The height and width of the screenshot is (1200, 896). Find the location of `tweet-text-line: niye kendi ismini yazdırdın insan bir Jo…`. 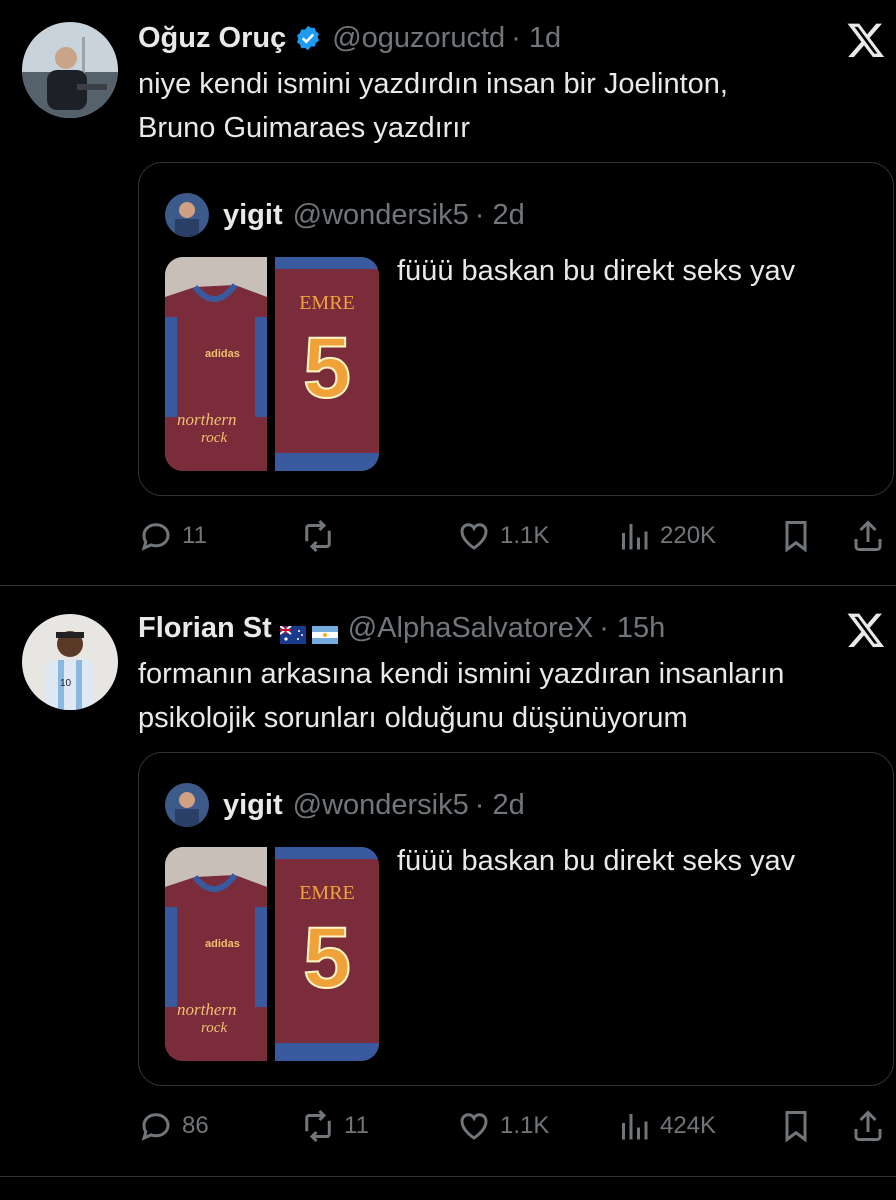

tweet-text-line: niye kendi ismini yazdırdın insan bir Jo… is located at coordinates (433, 84).